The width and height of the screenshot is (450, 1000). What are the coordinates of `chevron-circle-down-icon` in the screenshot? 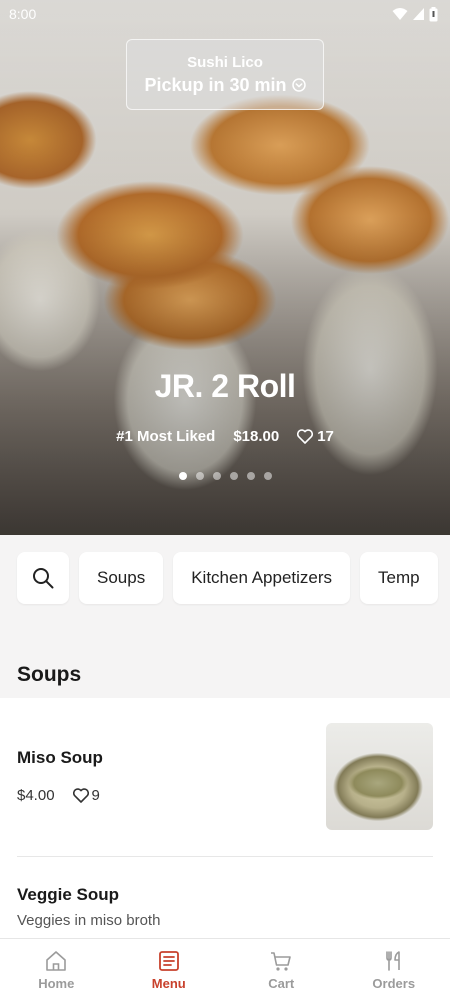 It's located at (298, 85).